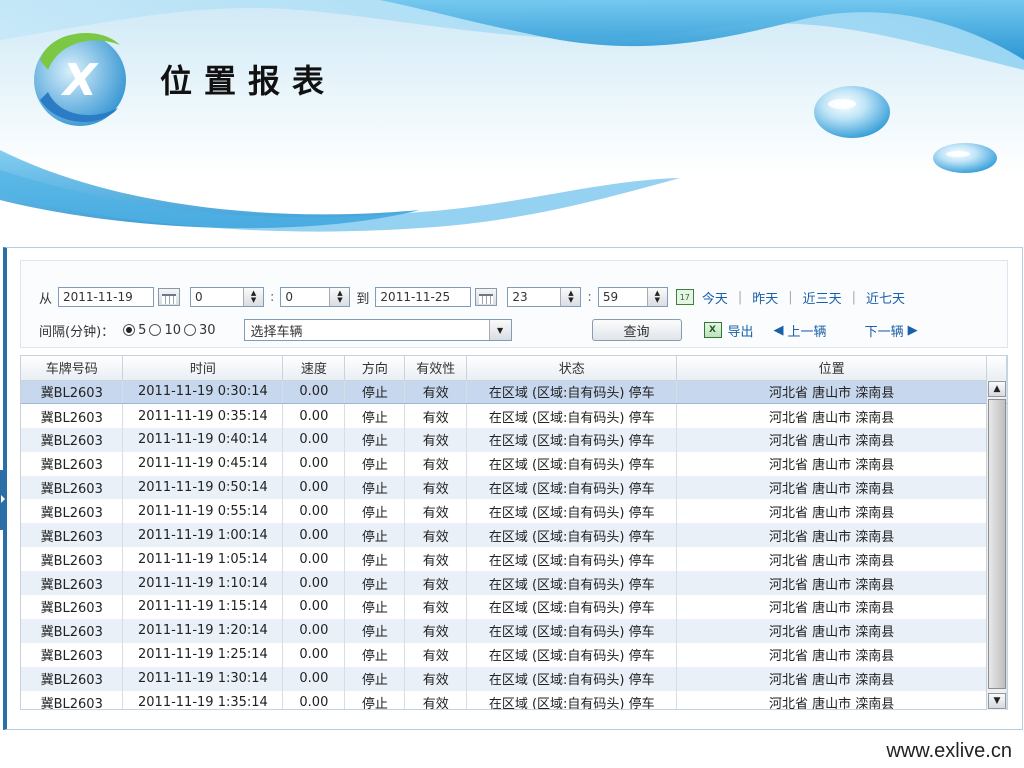 The image size is (1024, 768). What do you see at coordinates (684, 297) in the screenshot?
I see `today-calendar-icon: 17` at bounding box center [684, 297].